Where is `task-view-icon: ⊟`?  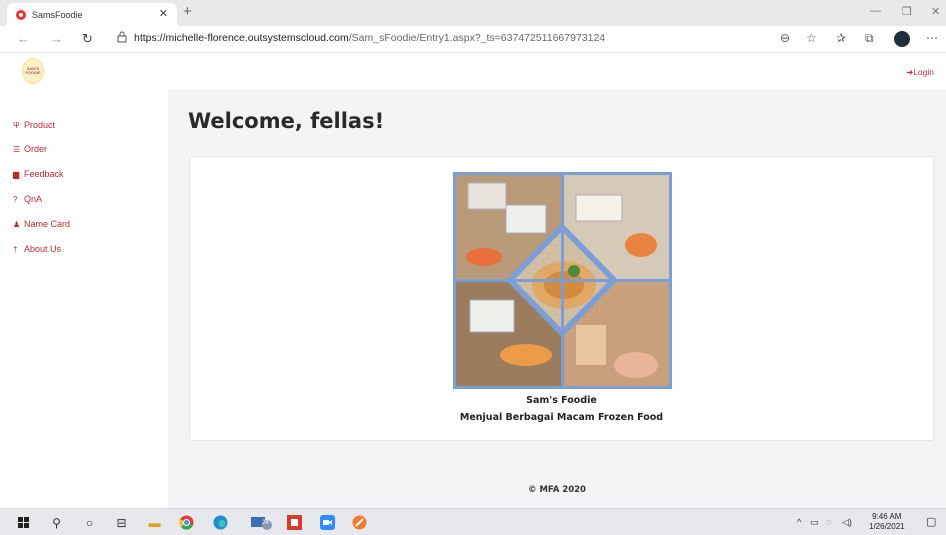
task-view-icon: ⊟ is located at coordinates (121, 522).